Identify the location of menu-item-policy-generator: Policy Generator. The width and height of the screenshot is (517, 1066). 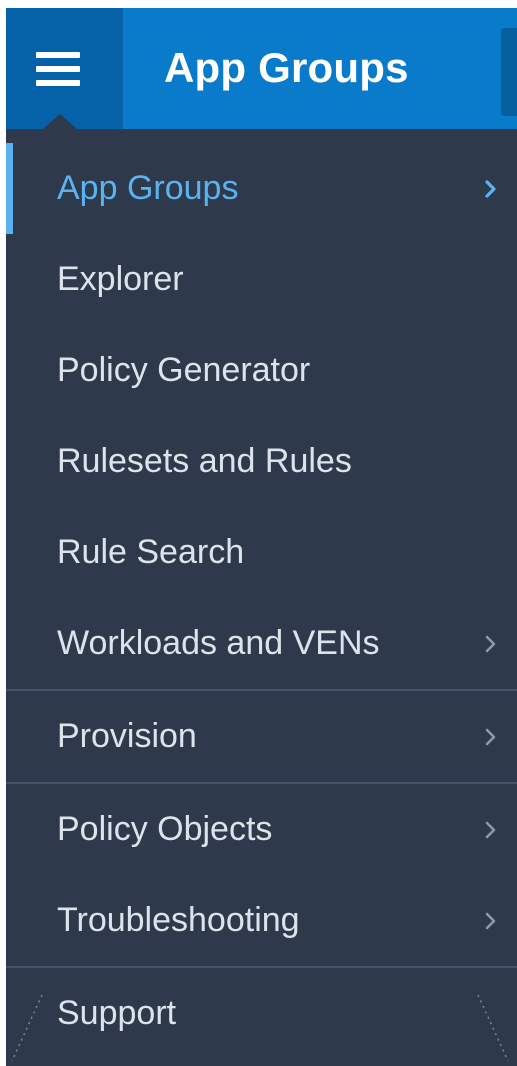
(261, 370).